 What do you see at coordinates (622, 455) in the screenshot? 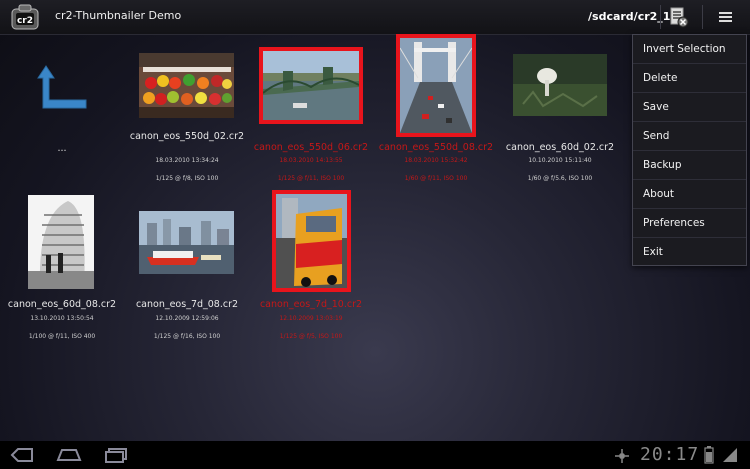
I see `usb-debug-icon` at bounding box center [622, 455].